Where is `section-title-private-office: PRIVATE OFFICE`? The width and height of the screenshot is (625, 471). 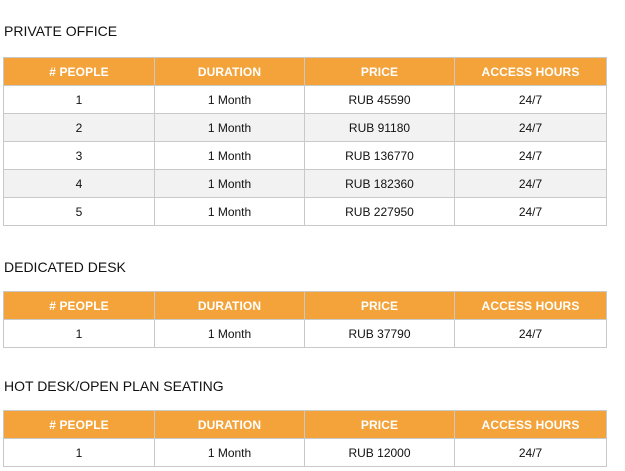
section-title-private-office: PRIVATE OFFICE is located at coordinates (61, 31).